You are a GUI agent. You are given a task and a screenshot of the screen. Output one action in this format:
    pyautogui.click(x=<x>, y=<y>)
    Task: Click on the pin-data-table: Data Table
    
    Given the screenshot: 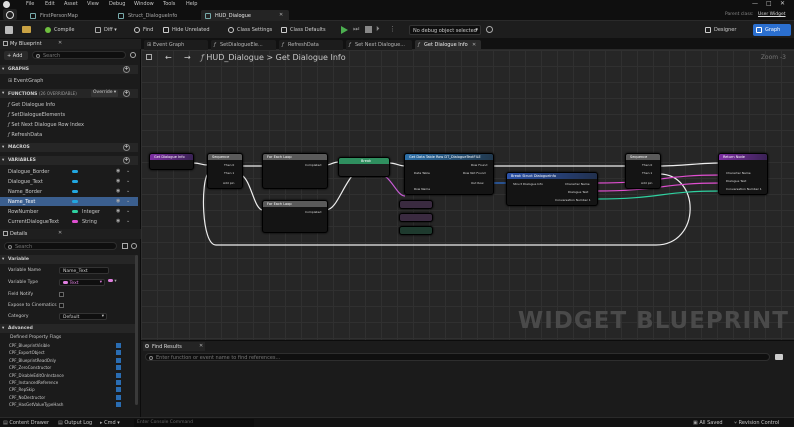 What is the action you would take?
    pyautogui.click(x=422, y=173)
    